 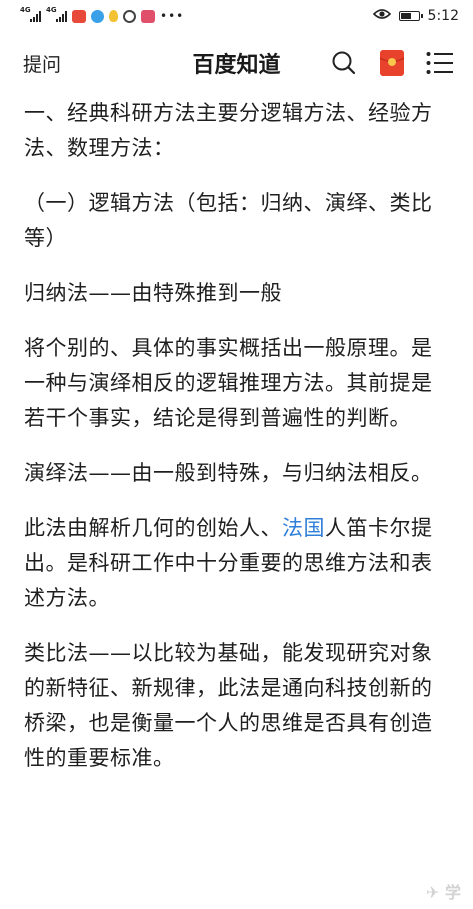 What do you see at coordinates (228, 130) in the screenshot?
I see `paragraph: 一、经典科研方法主要分逻辑方法、经验方法、数理方法：` at bounding box center [228, 130].